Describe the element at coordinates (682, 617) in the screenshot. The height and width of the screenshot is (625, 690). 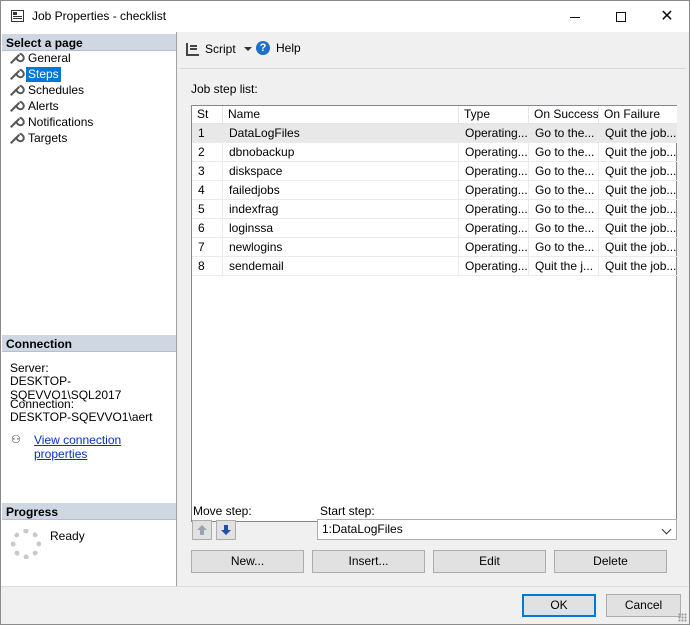
I see `resize-grip-icon` at that location.